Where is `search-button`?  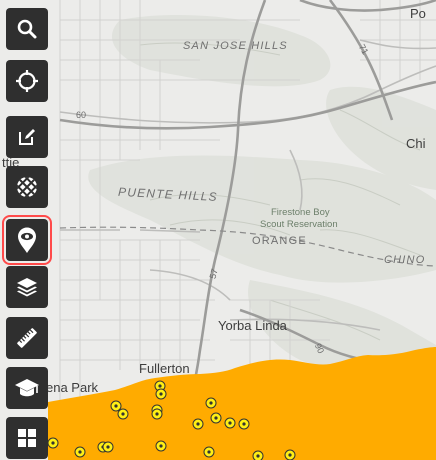 search-button is located at coordinates (27, 29).